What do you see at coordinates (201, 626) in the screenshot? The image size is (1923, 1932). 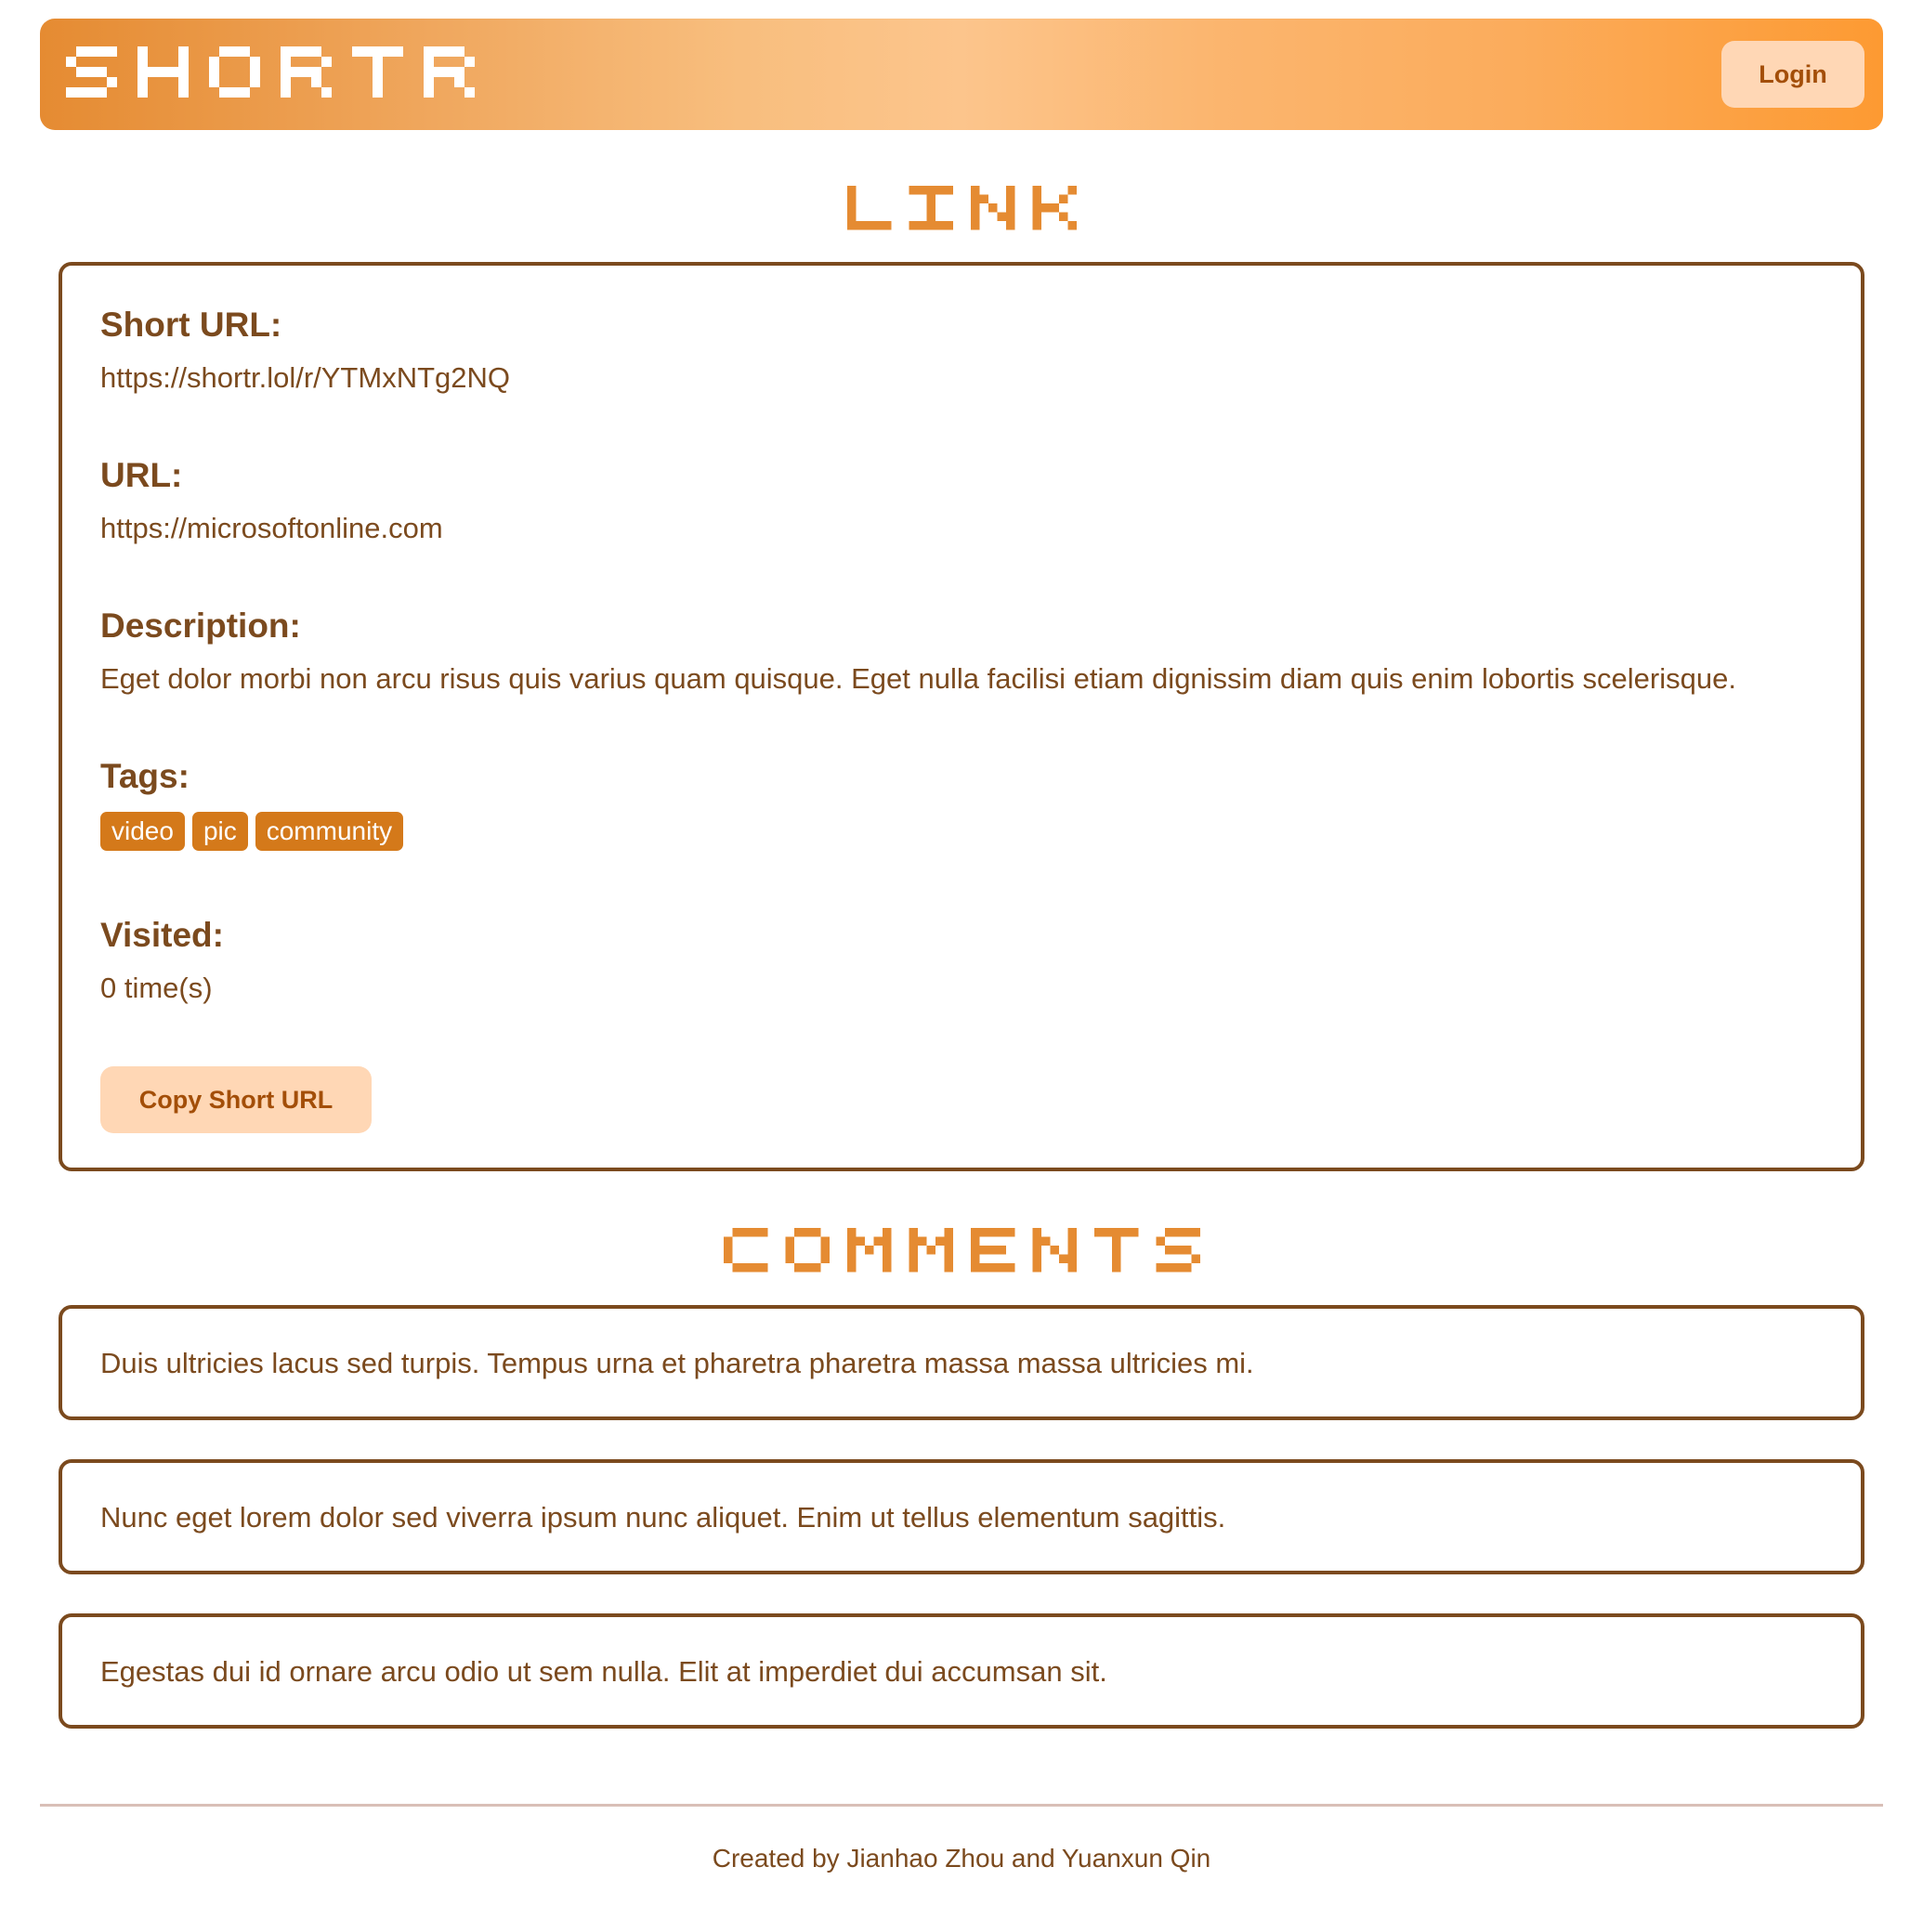 I see `description-label: Description:` at bounding box center [201, 626].